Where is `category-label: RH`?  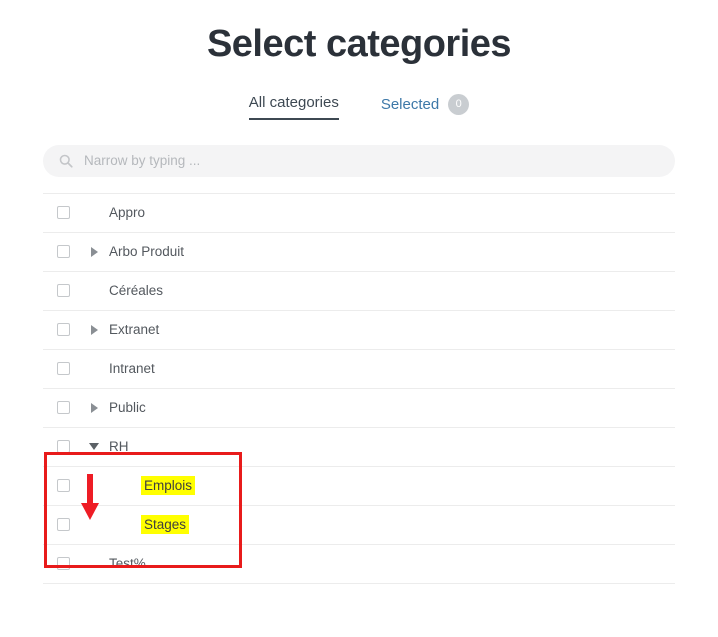
category-label: RH is located at coordinates (119, 447).